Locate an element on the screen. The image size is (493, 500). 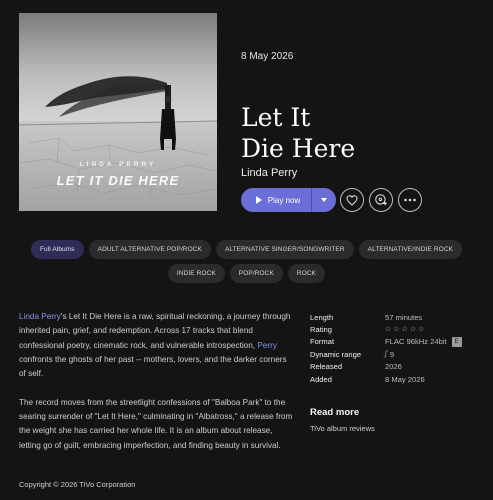
genre-tags-row-2: INDIE ROCK POP/ROCK ROCK is located at coordinates (246, 273).